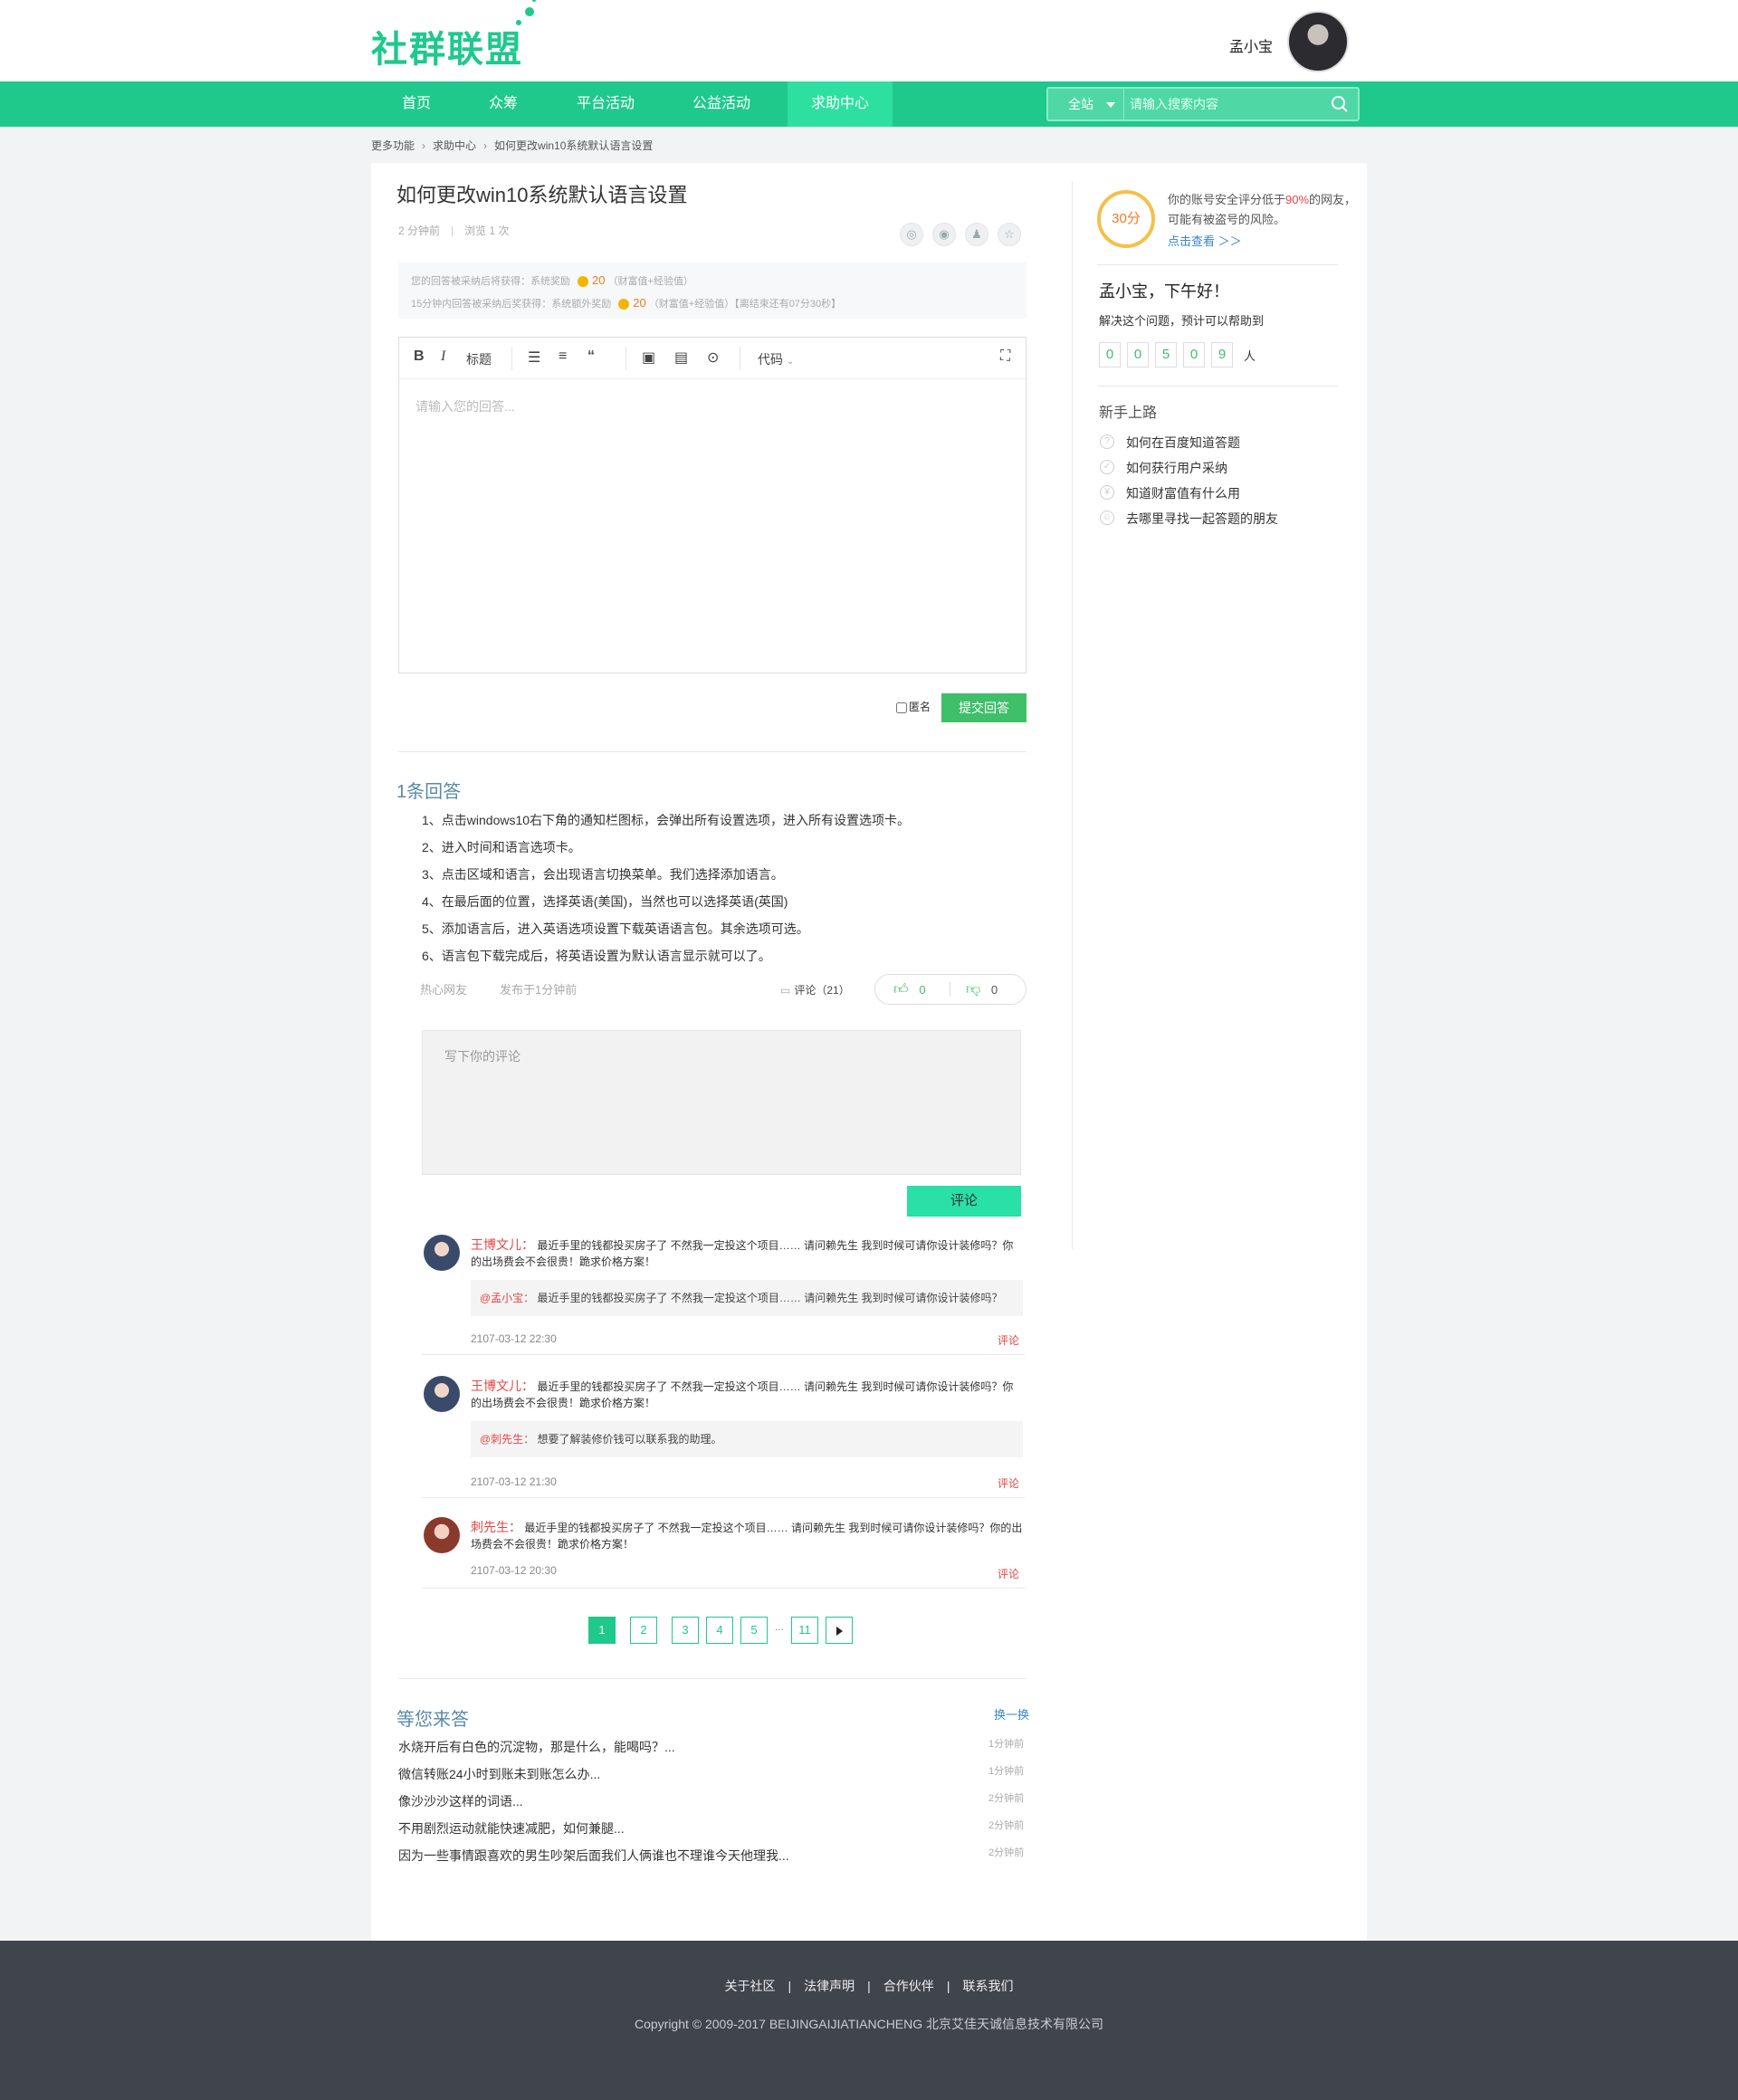 The image size is (1738, 2100). Describe the element at coordinates (776, 359) in the screenshot. I see `code-dropdown: 代码 ⌄` at that location.